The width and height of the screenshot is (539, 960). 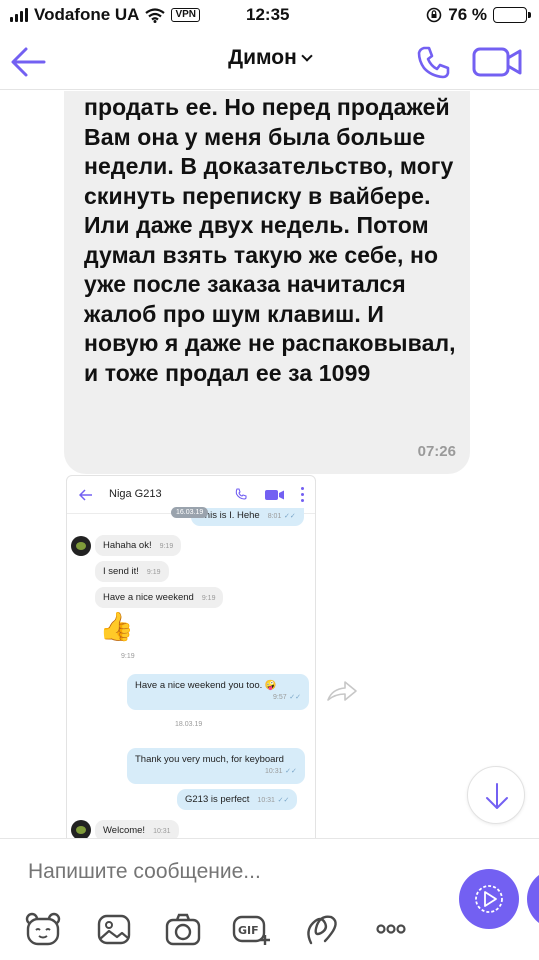 I want to click on more-vertical-icon, so click(x=303, y=495).